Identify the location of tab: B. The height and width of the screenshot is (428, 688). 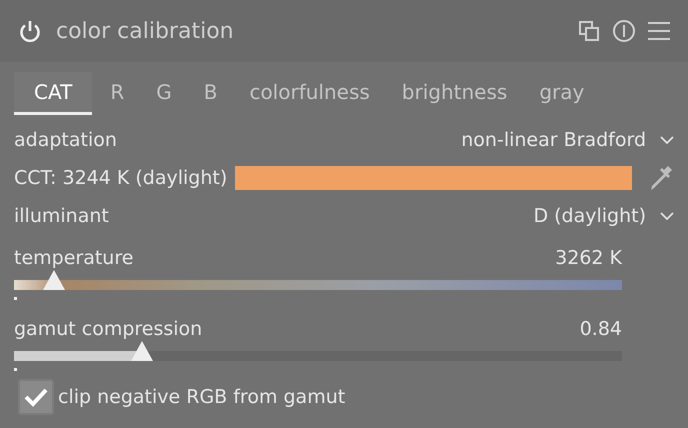
(211, 93).